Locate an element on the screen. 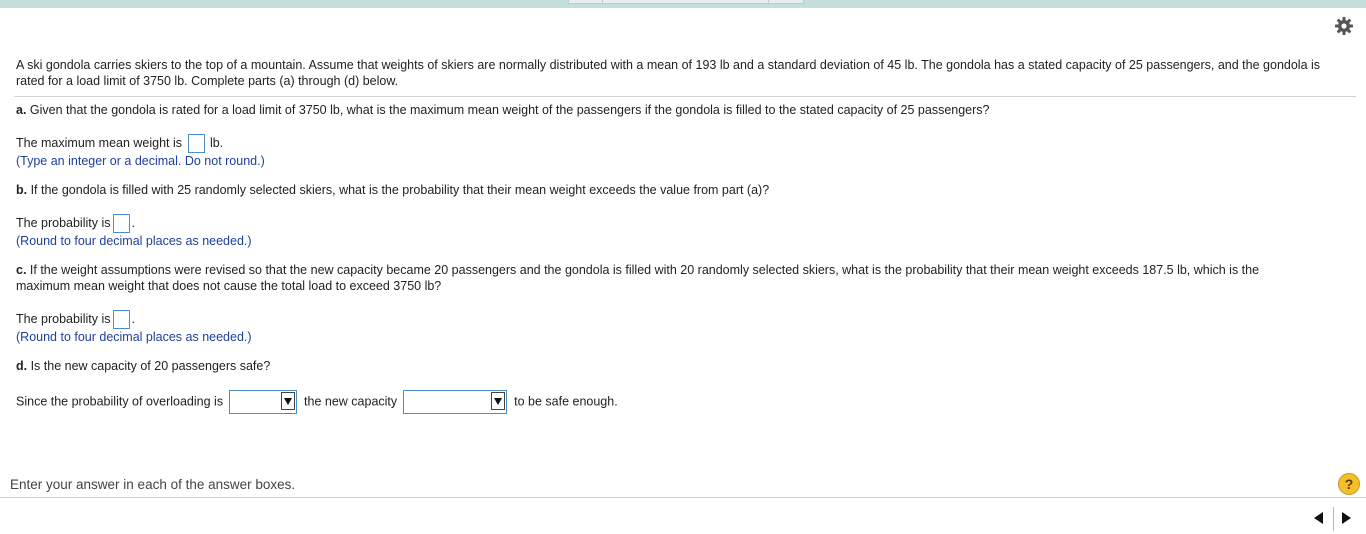 This screenshot has width=1366, height=534. top-bar is located at coordinates (683, 4).